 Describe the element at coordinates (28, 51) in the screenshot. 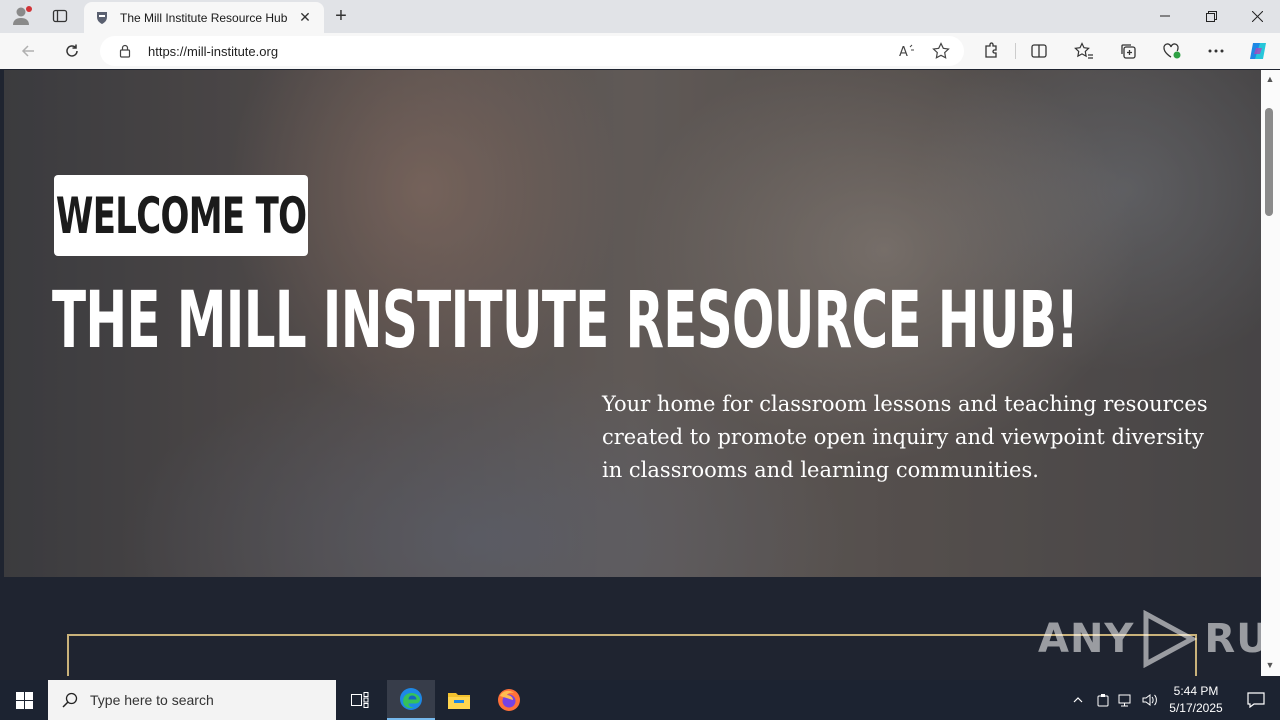

I see `back-icon` at that location.